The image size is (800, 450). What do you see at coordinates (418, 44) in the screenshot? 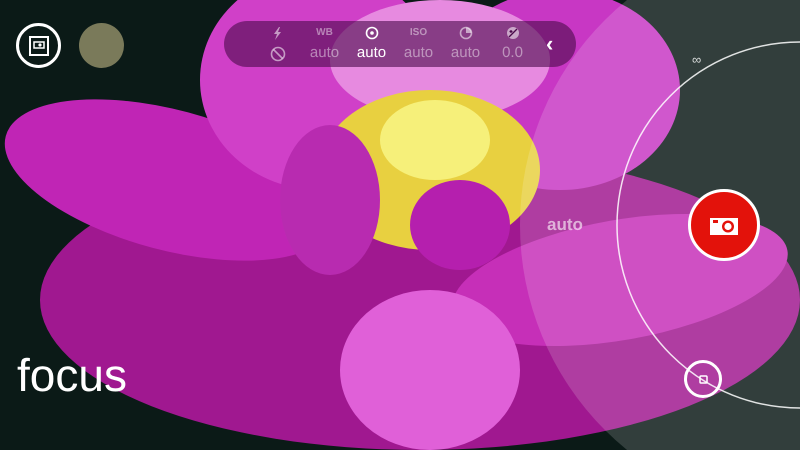
I see `setting-tab: ISO auto` at bounding box center [418, 44].